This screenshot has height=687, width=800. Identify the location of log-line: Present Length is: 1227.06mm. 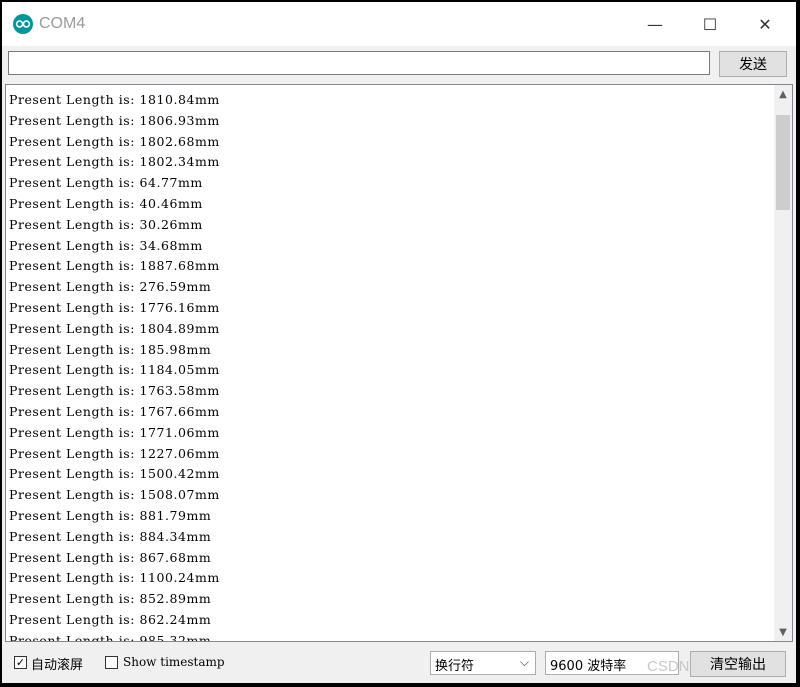
(114, 453).